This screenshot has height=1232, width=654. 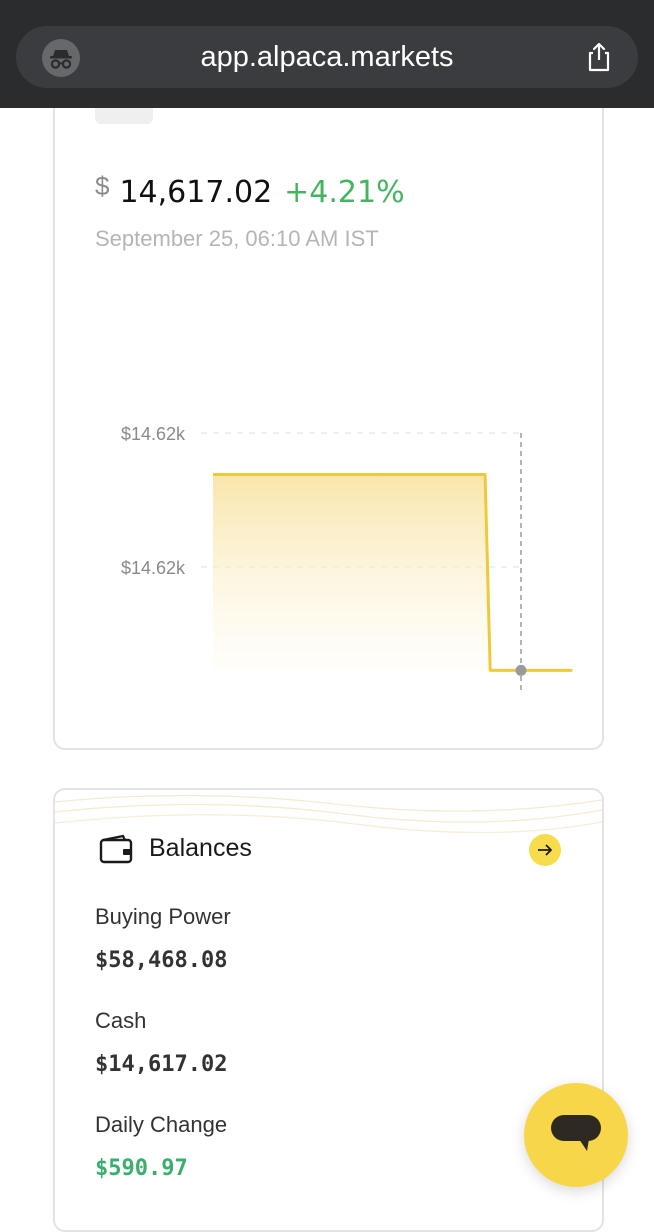 I want to click on chart-marker-point, so click(x=521, y=670).